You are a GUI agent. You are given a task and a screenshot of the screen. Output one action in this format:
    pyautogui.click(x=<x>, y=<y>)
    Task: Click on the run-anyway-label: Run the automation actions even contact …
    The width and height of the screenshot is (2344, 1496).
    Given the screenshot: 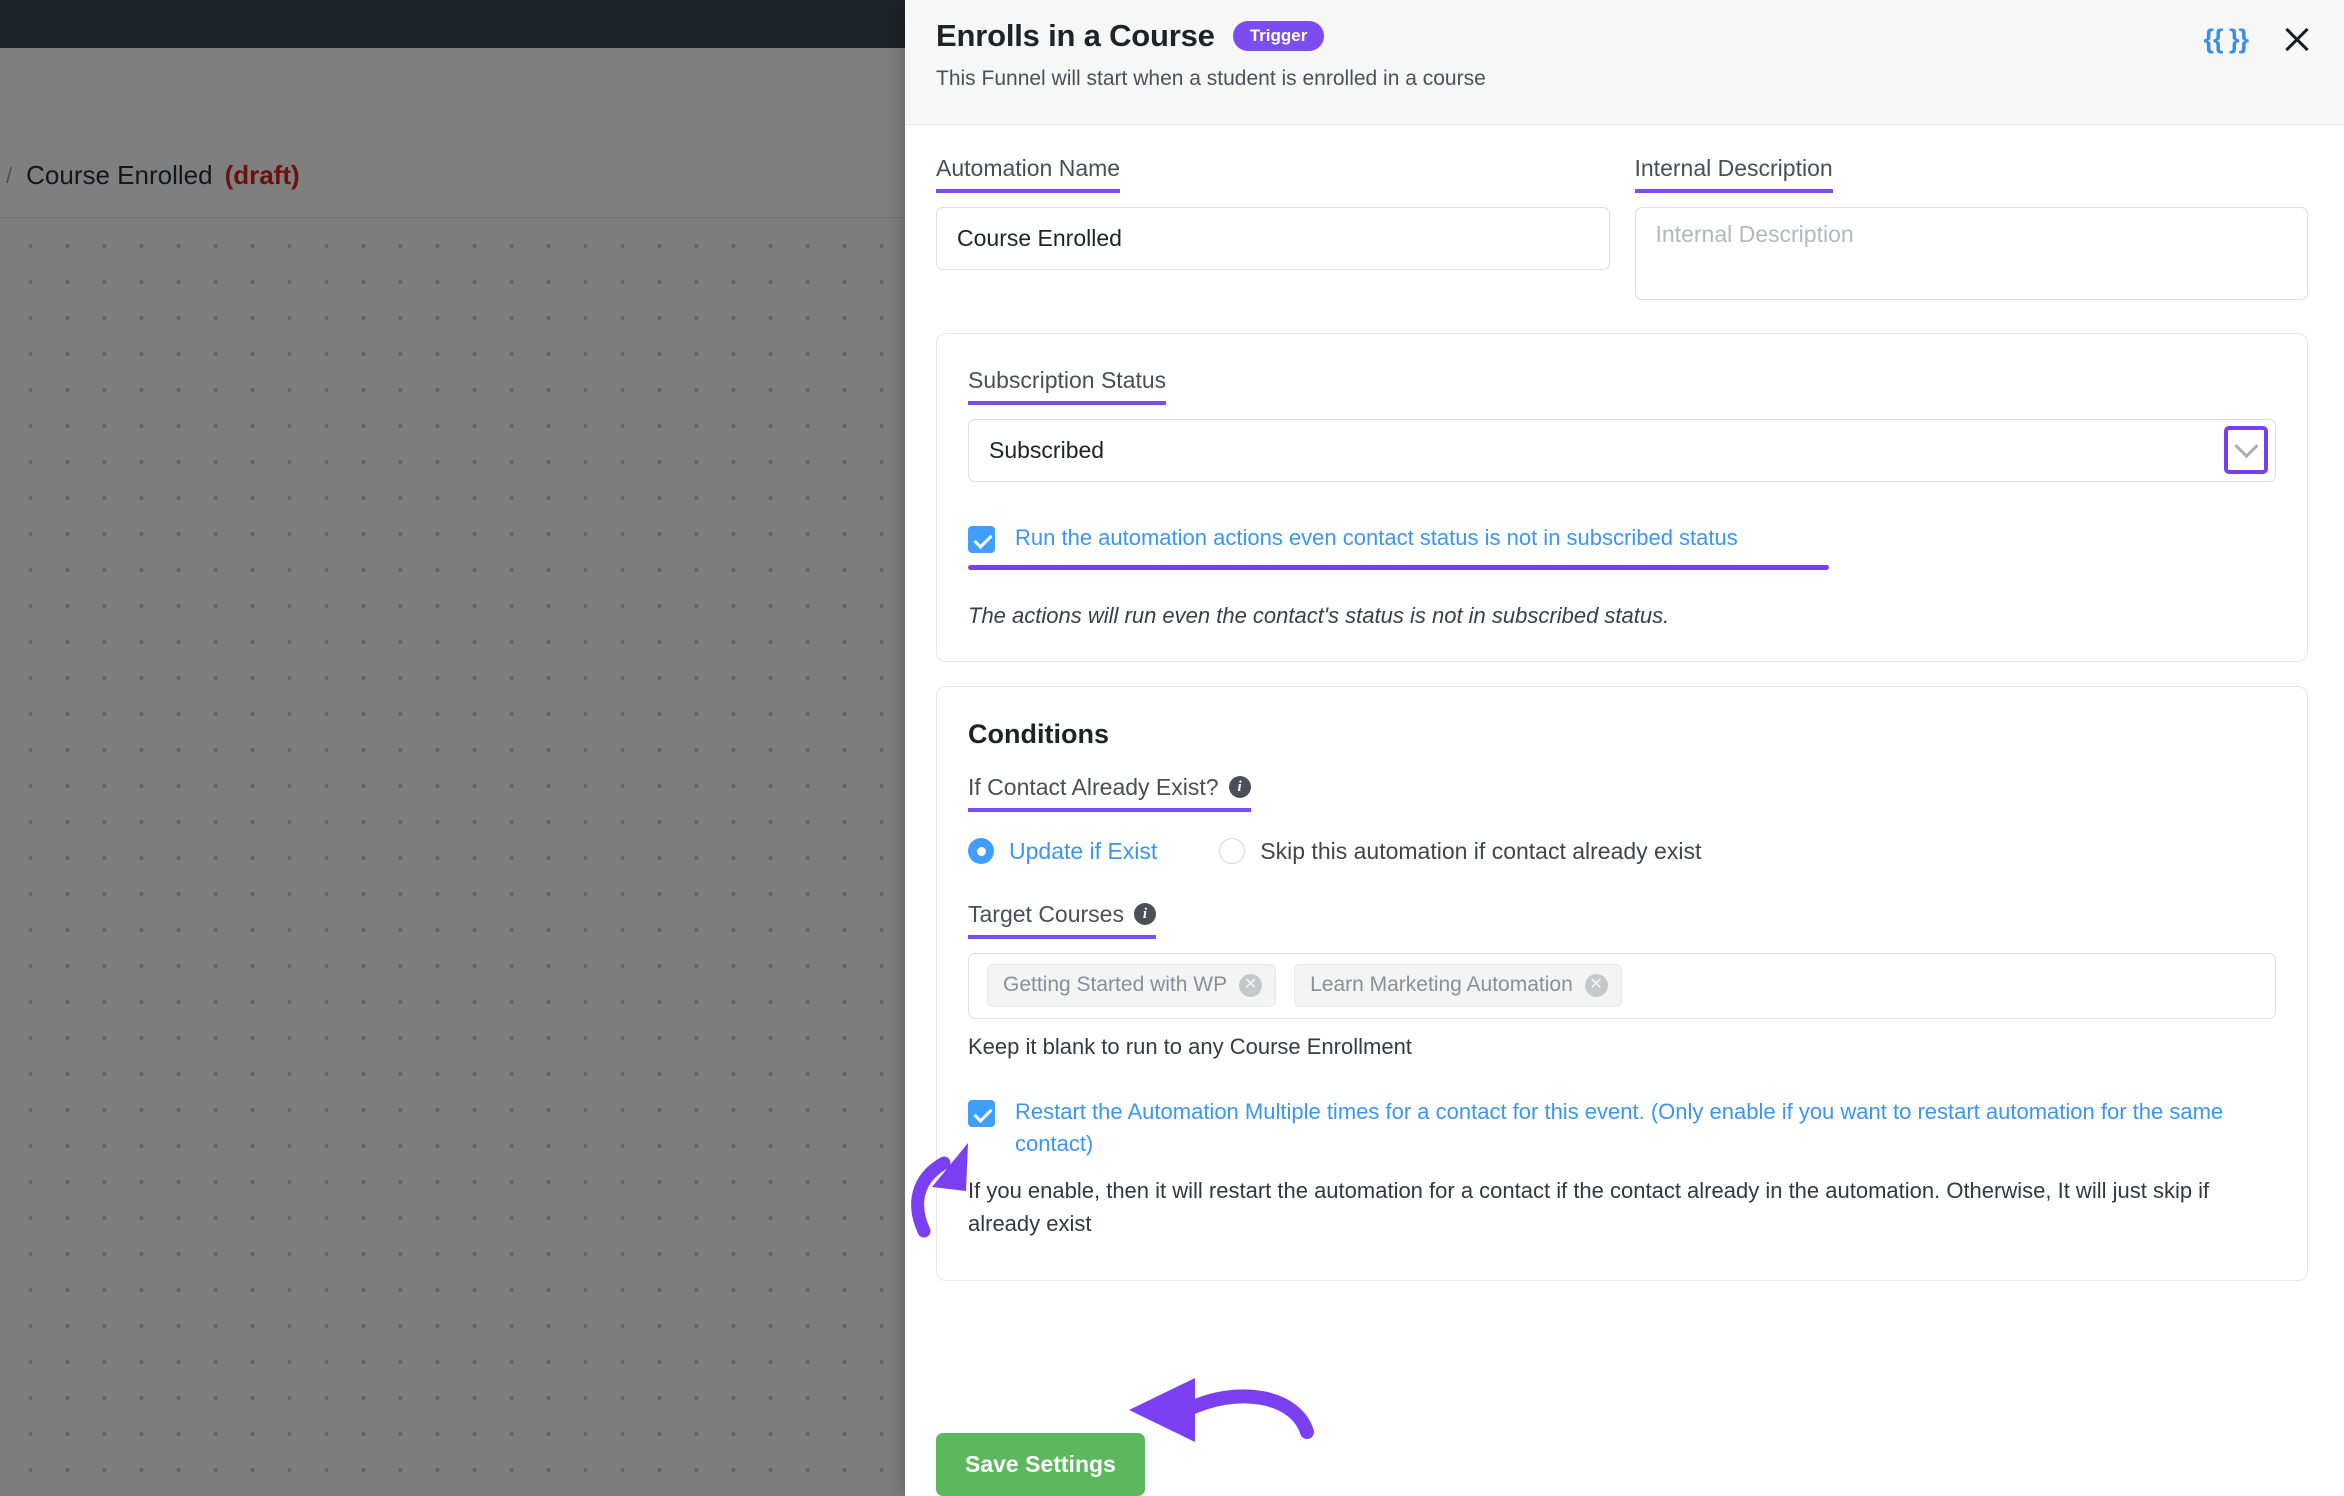 What is the action you would take?
    pyautogui.click(x=1376, y=538)
    